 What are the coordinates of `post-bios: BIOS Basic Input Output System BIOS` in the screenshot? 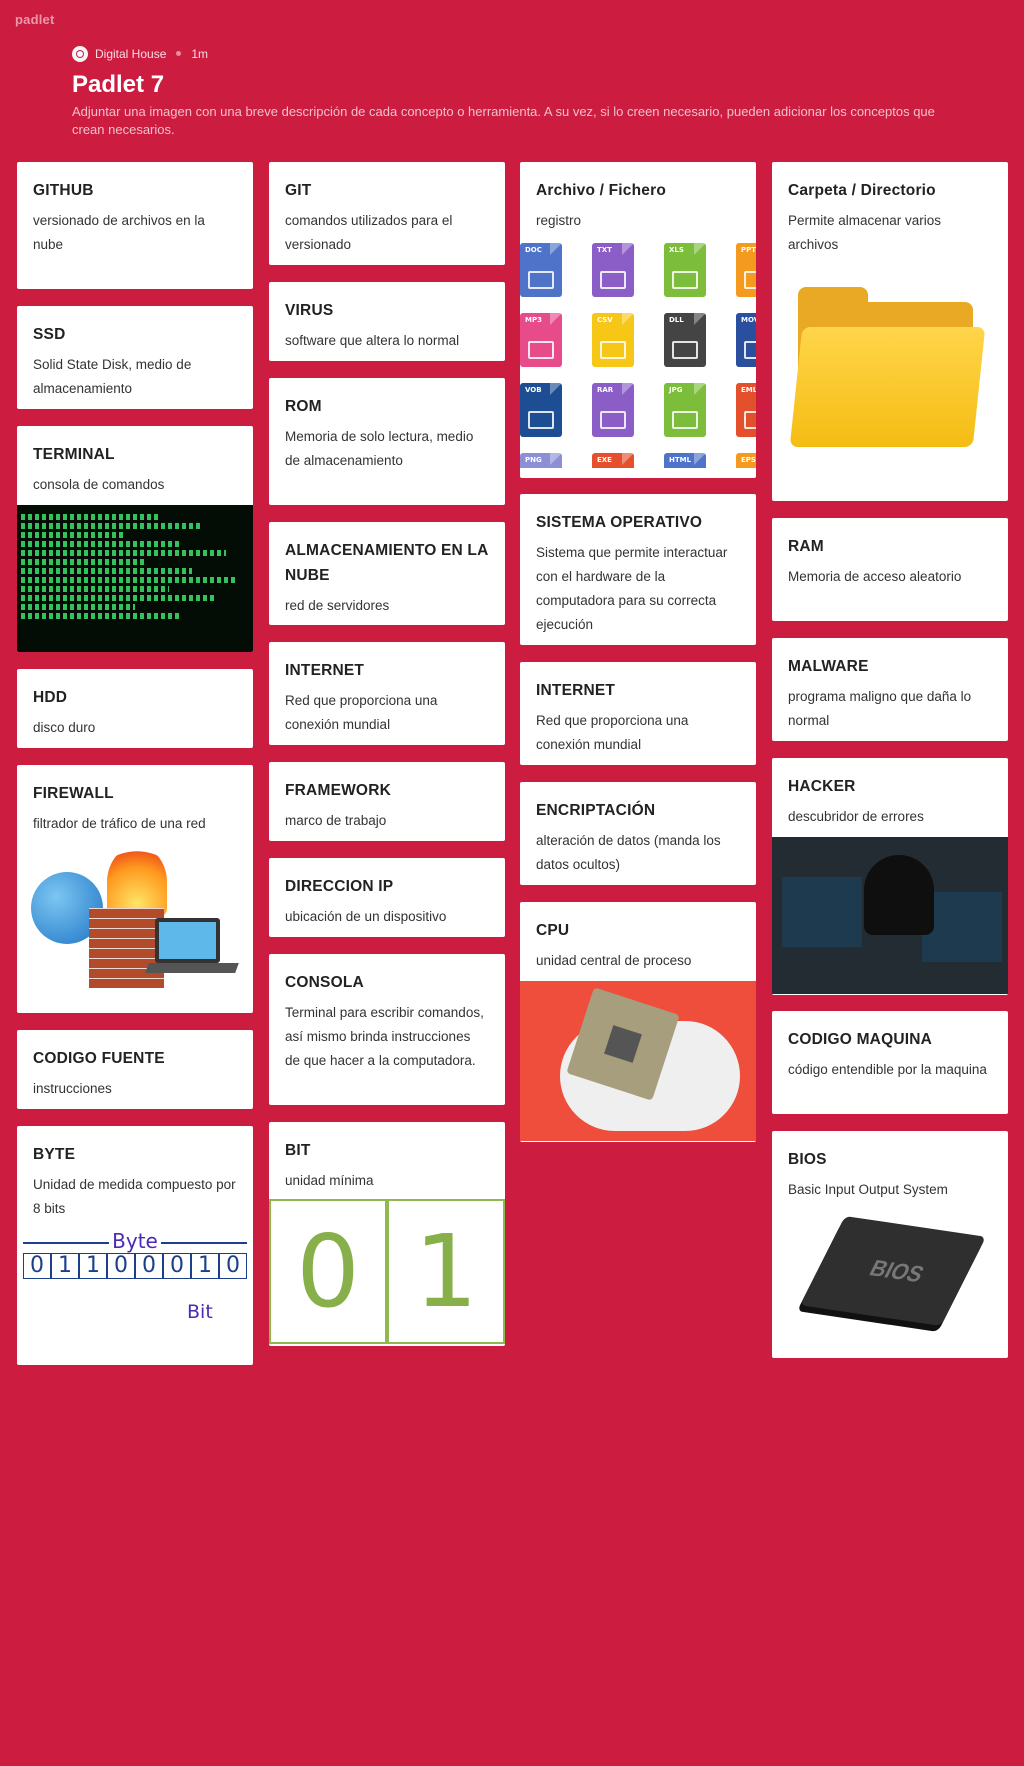 It's located at (890, 1244).